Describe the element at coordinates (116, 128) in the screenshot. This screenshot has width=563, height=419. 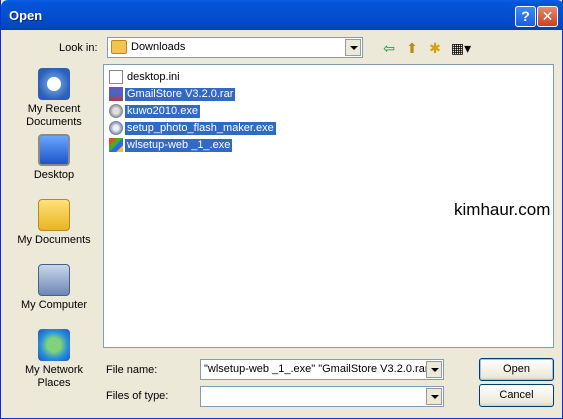
I see `setup-disc-icon` at that location.